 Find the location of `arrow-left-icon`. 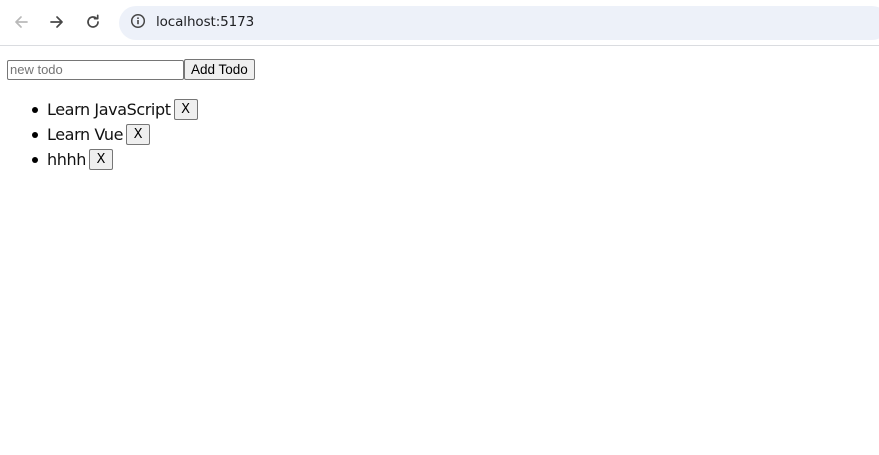

arrow-left-icon is located at coordinates (21, 22).